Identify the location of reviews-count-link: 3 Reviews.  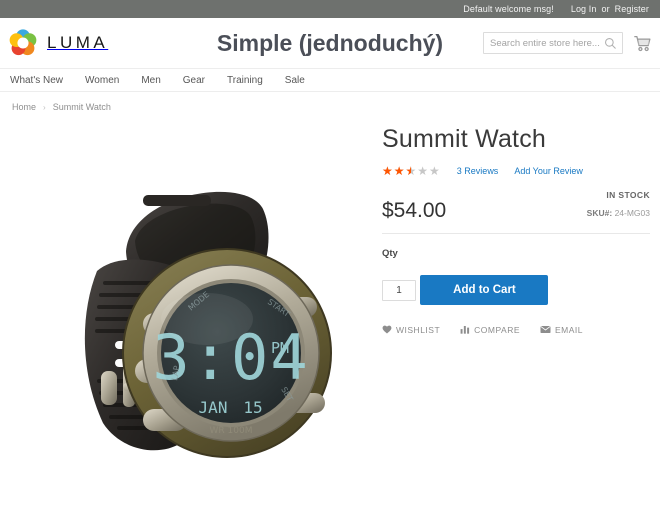
(478, 171).